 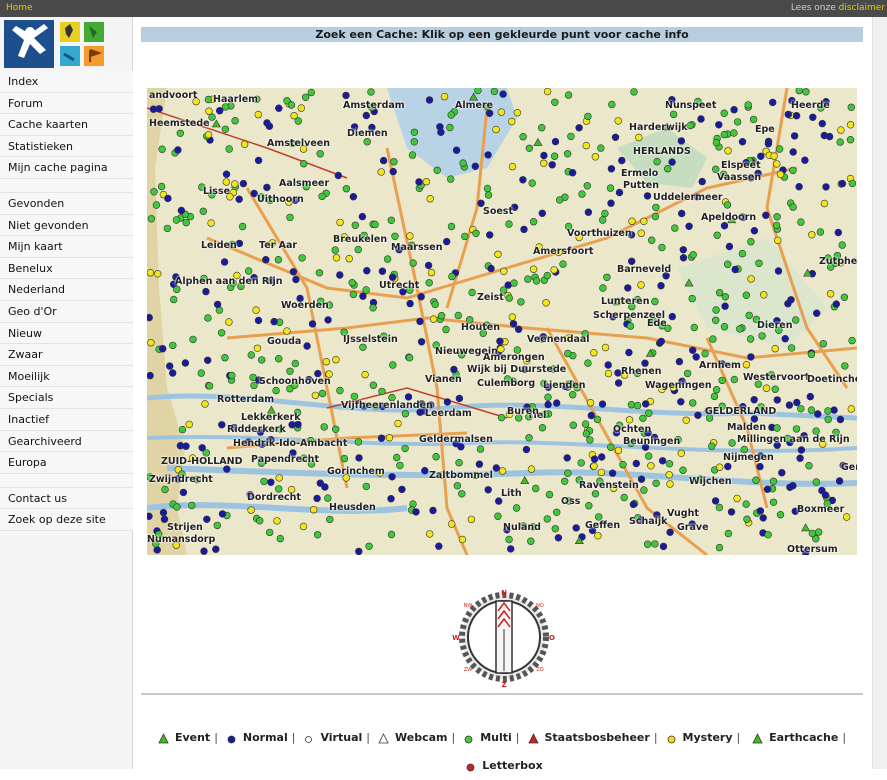 What do you see at coordinates (66, 376) in the screenshot?
I see `sidebar-item-moeilijk: Moeilijk` at bounding box center [66, 376].